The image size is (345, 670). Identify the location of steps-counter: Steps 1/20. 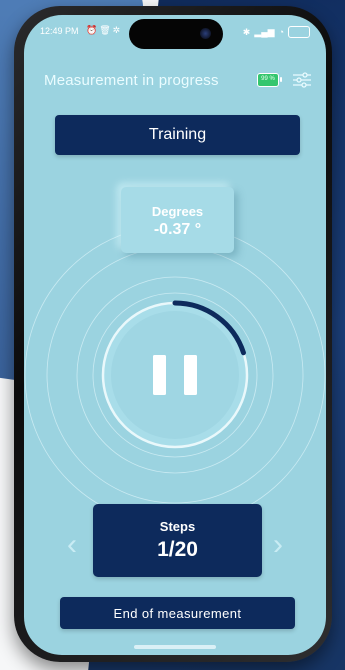
(177, 540).